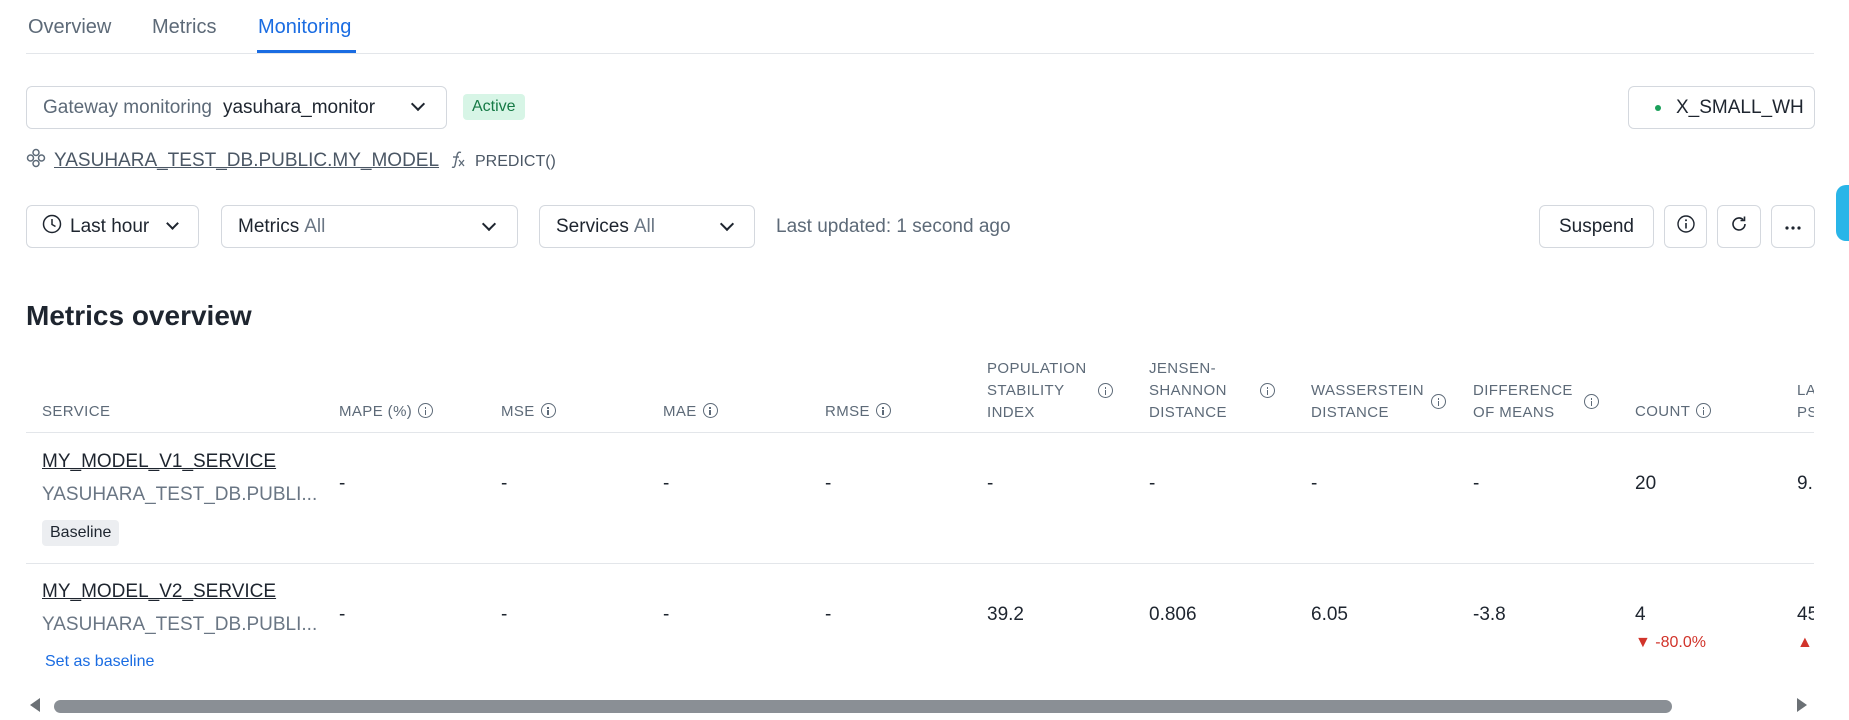 This screenshot has width=1849, height=720. What do you see at coordinates (246, 161) in the screenshot?
I see `model-path: YASUHARA_TEST_DB.PUBLIC.MY_MODEL` at bounding box center [246, 161].